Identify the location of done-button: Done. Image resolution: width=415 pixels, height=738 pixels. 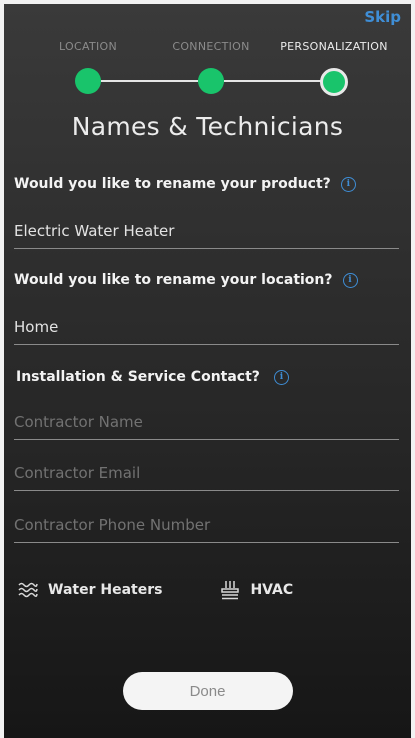
(207, 691).